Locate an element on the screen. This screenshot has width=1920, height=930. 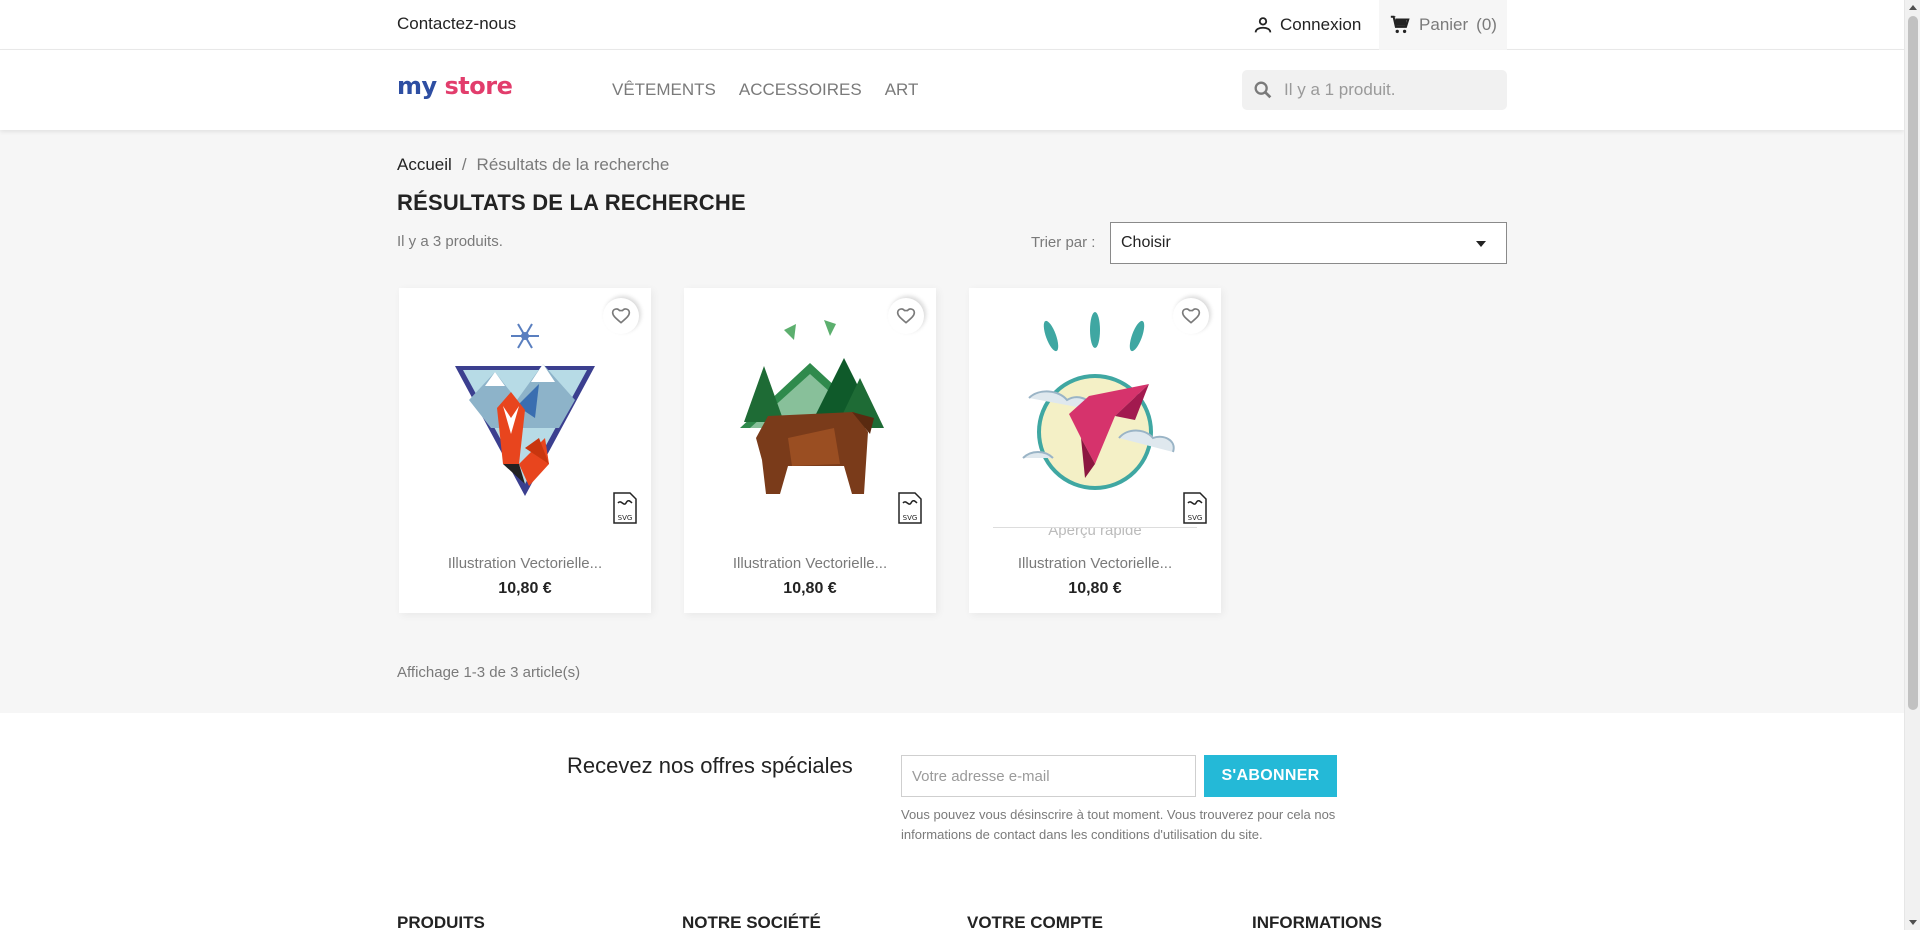
scroll-up-icon is located at coordinates (1913, 7).